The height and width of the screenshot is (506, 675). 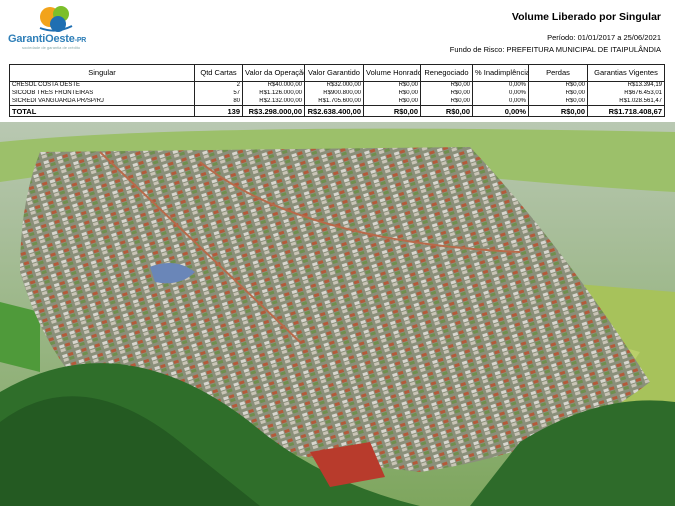 What do you see at coordinates (218, 101) in the screenshot?
I see `table-cell: 80` at bounding box center [218, 101].